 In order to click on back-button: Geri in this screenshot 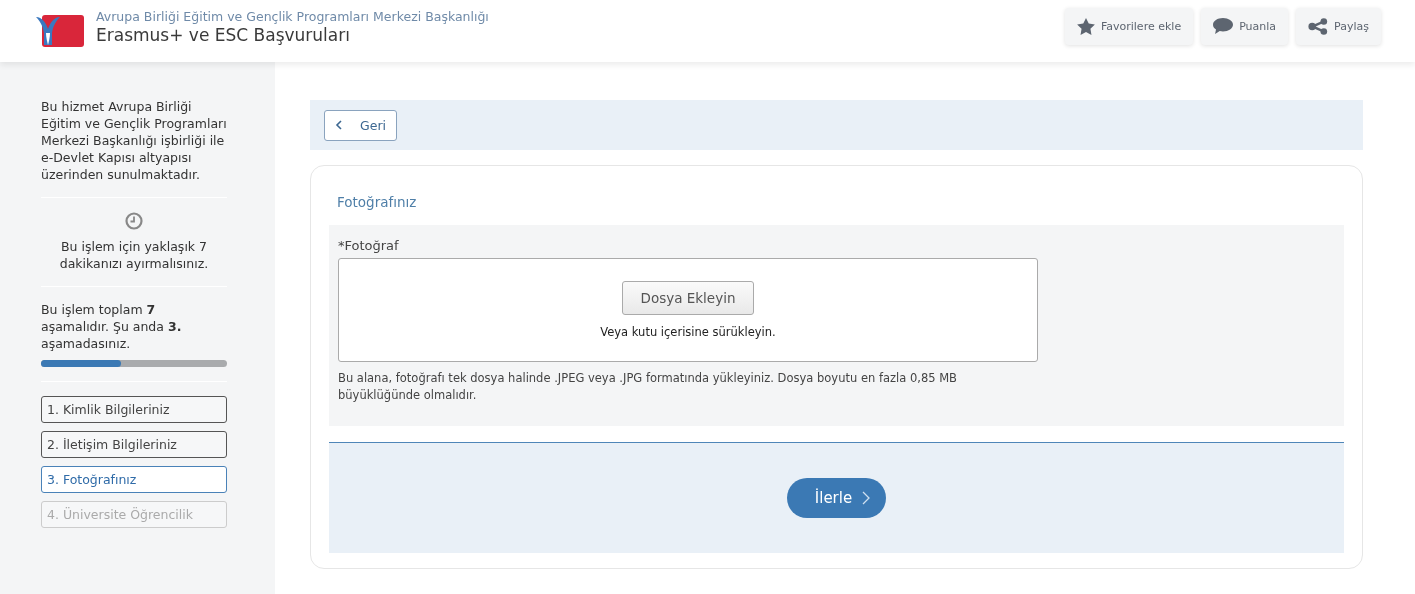, I will do `click(360, 125)`.